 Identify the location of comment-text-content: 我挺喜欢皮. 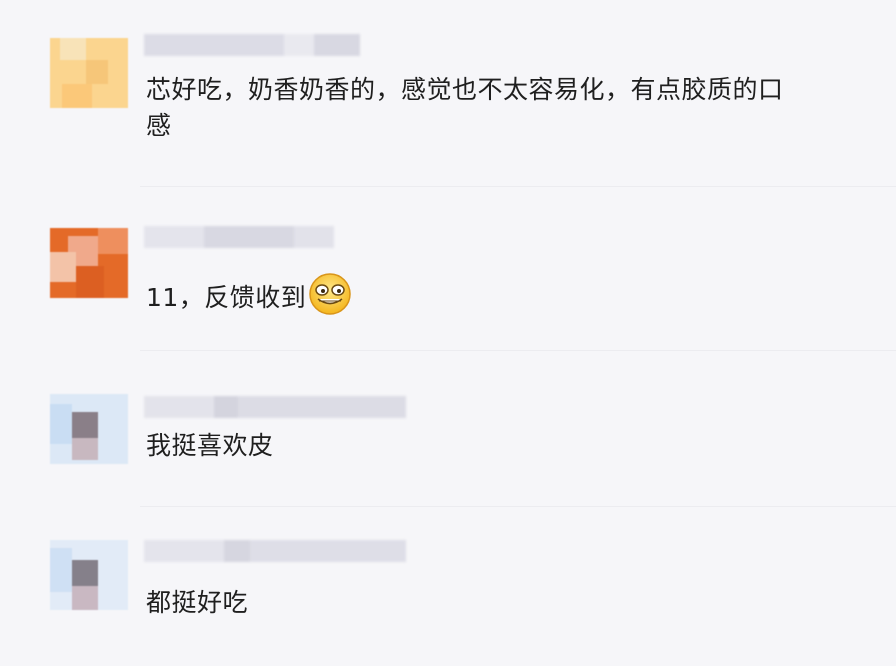
(210, 445).